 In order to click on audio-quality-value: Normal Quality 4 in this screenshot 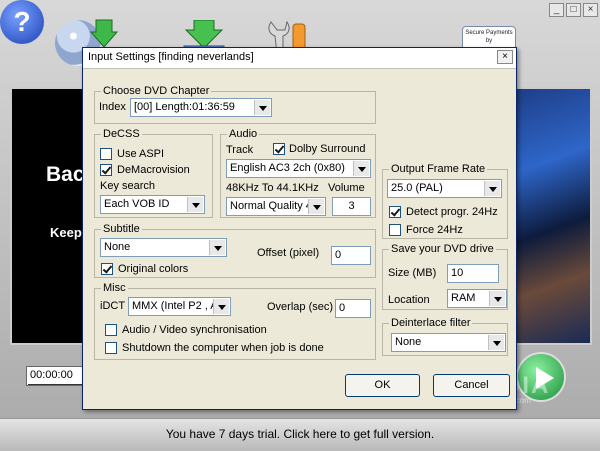, I will do `click(271, 206)`.